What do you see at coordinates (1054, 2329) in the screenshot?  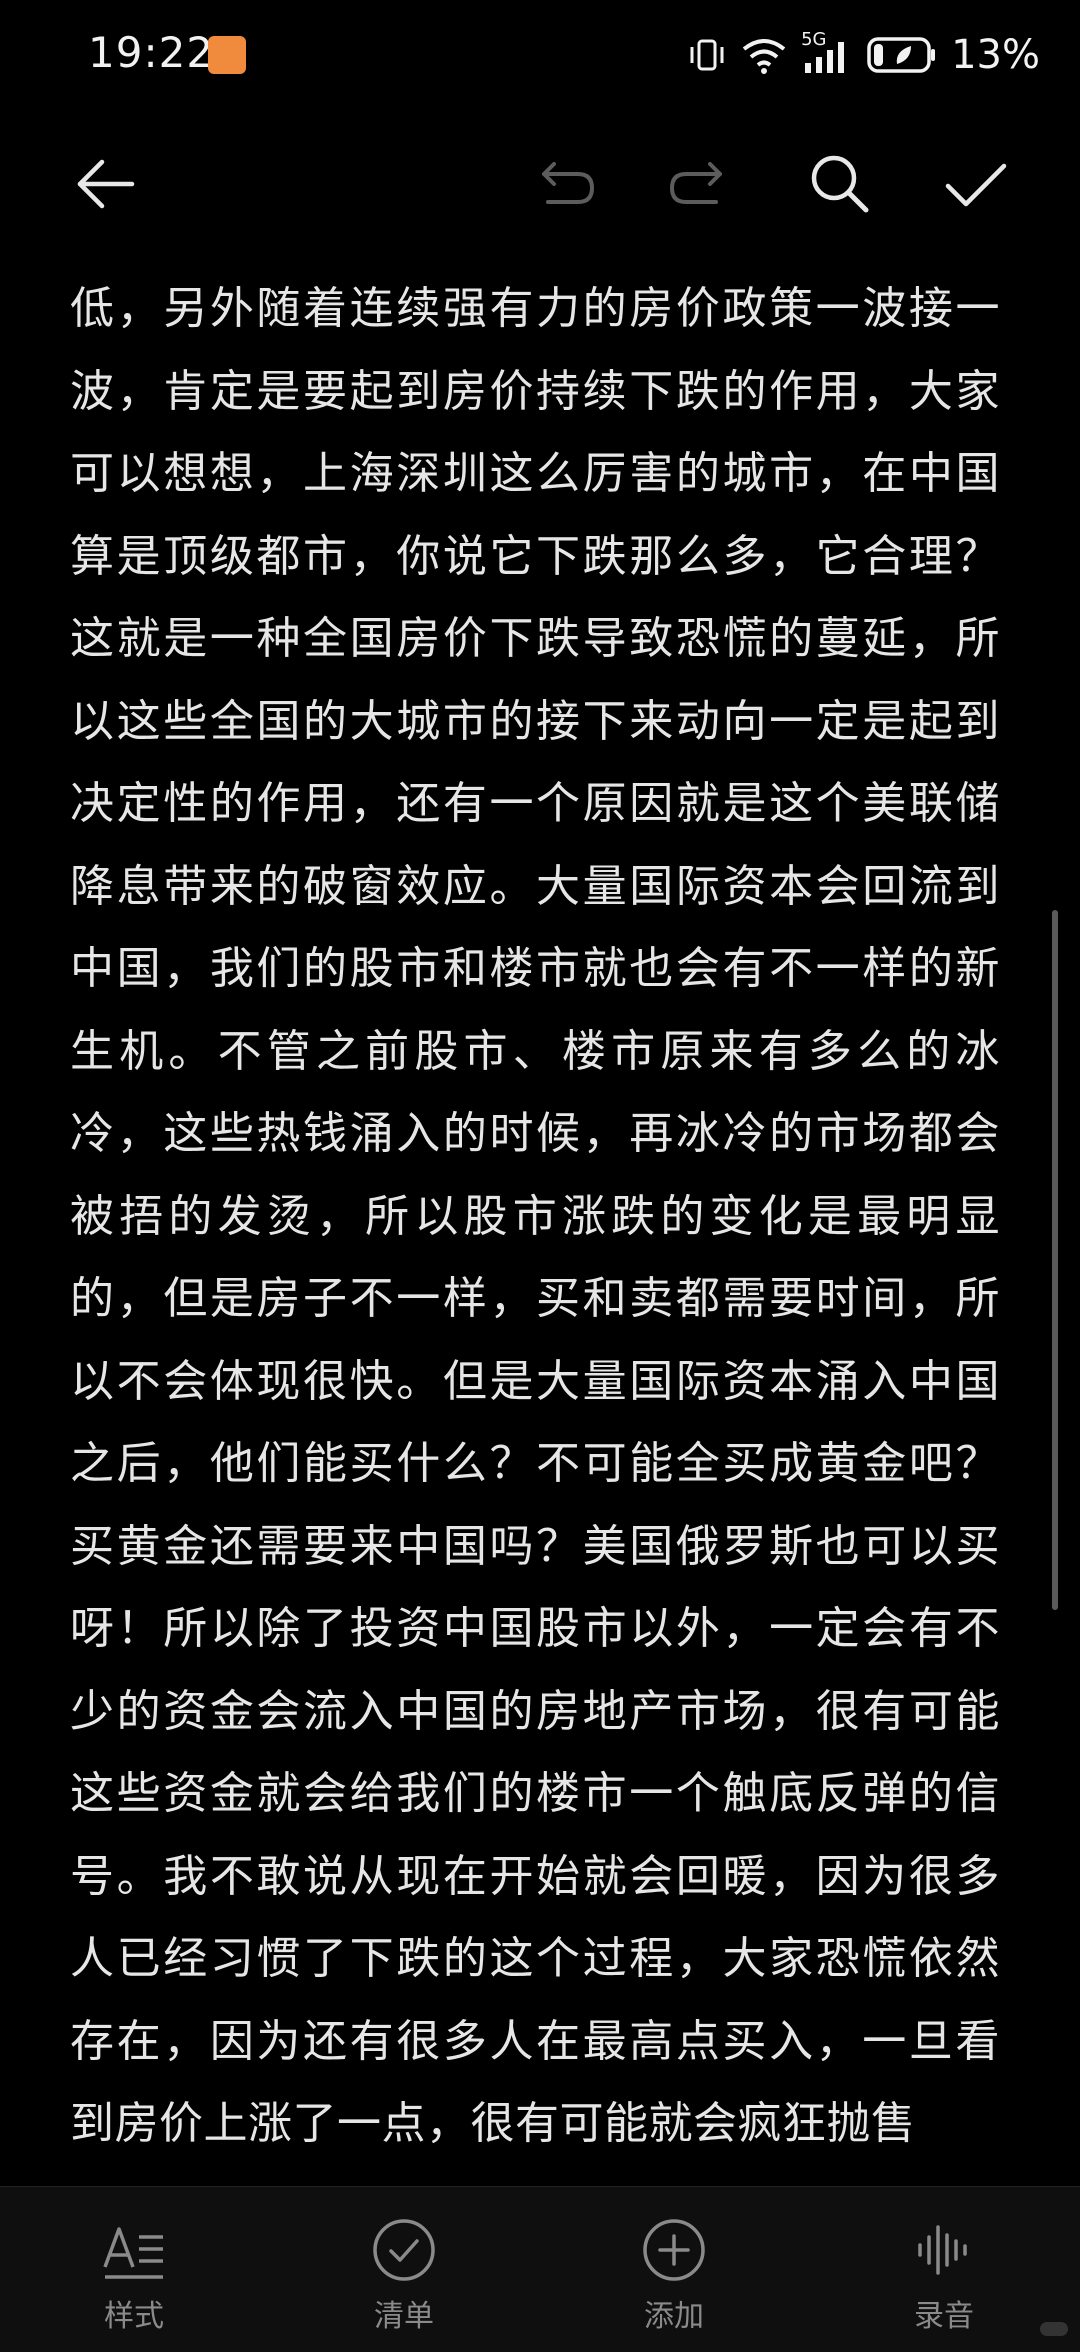 I see `gesture-indicator` at bounding box center [1054, 2329].